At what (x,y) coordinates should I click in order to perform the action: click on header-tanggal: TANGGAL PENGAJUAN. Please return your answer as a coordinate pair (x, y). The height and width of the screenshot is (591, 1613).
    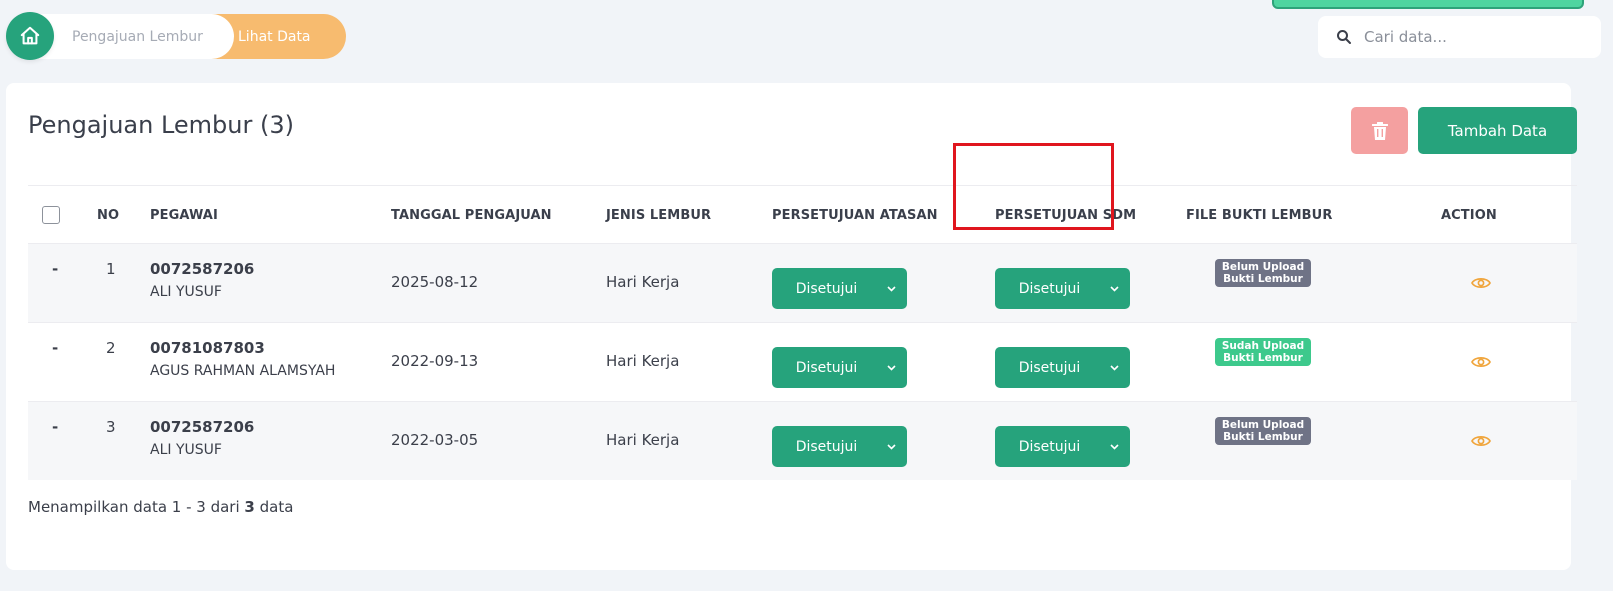
    Looking at the image, I should click on (471, 215).